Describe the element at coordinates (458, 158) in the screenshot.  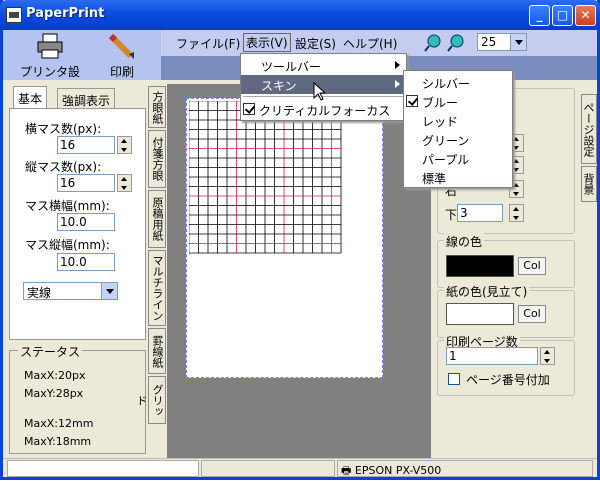
I see `skin-purple: パープル` at that location.